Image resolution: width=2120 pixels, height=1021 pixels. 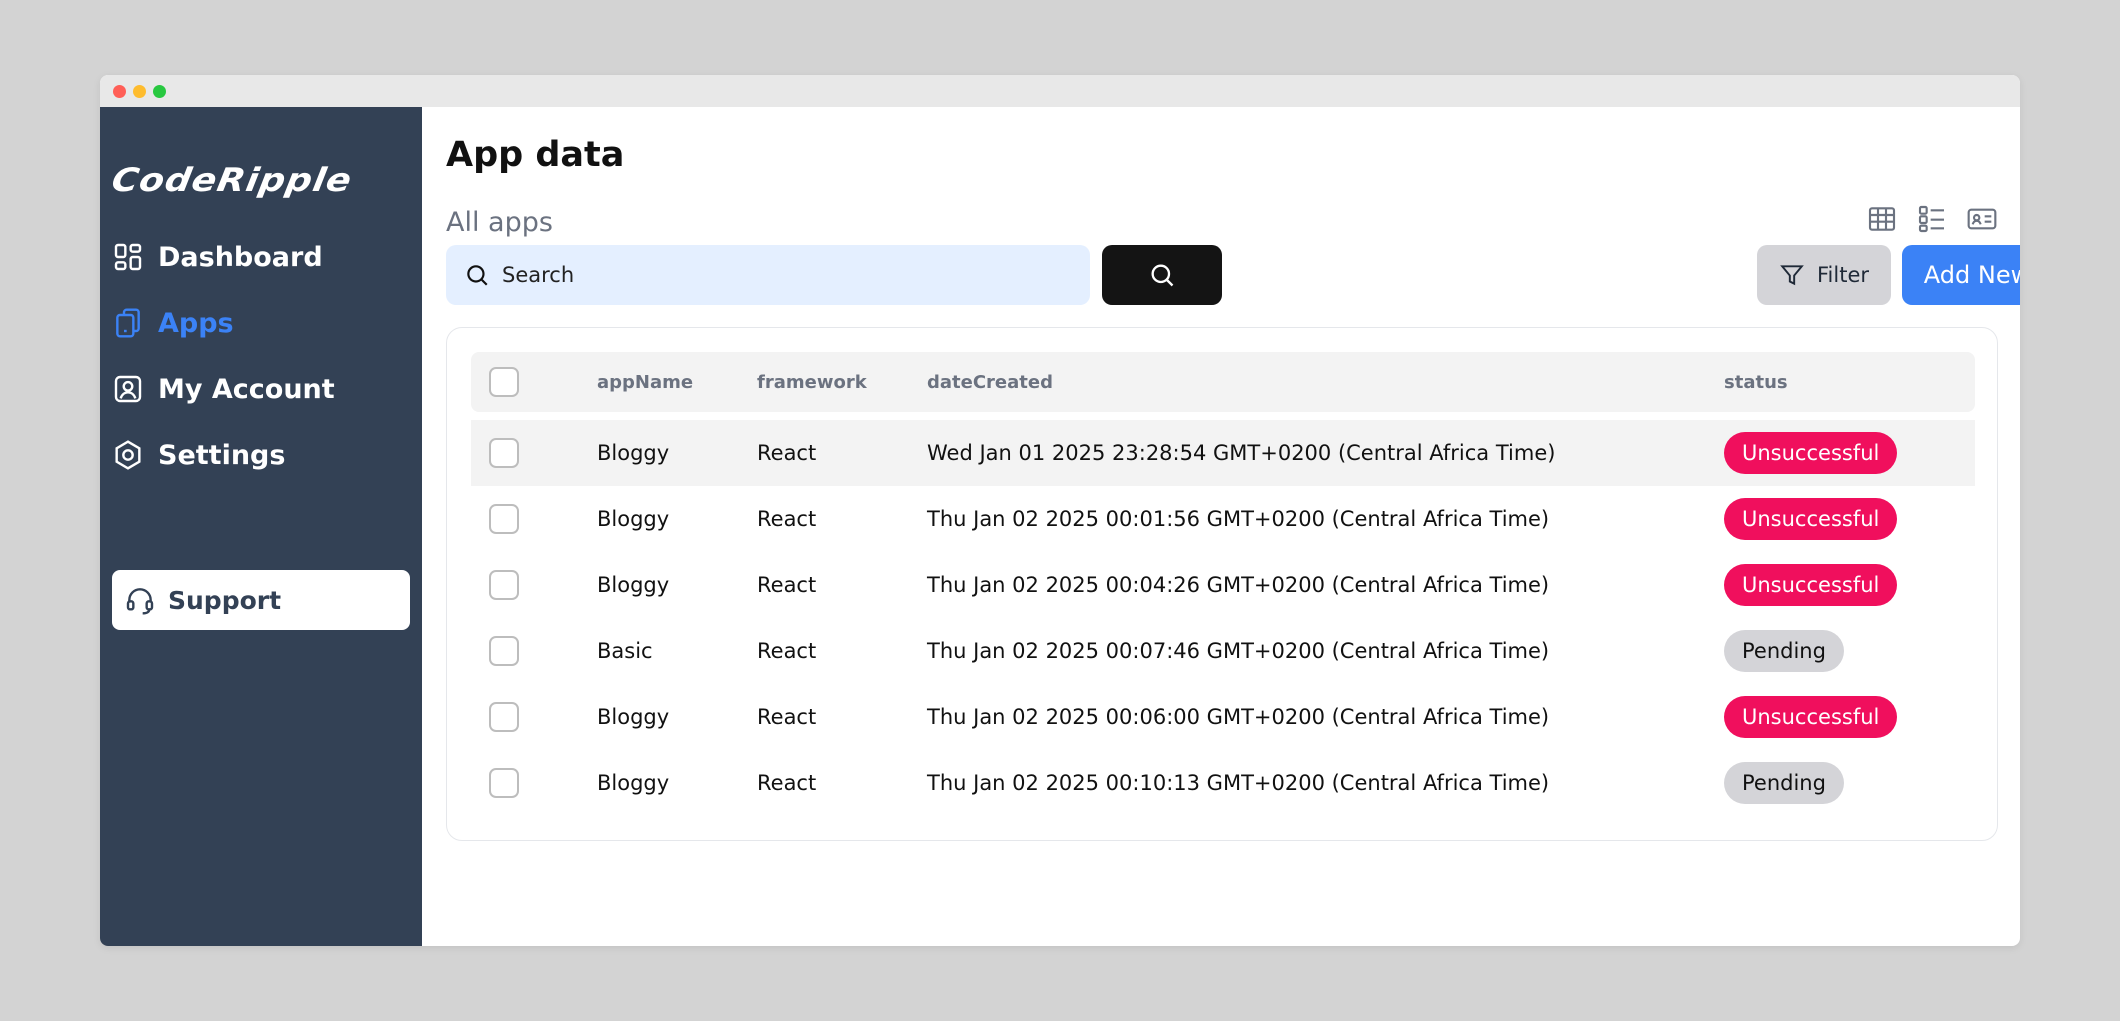 I want to click on list-view-icon, so click(x=1932, y=219).